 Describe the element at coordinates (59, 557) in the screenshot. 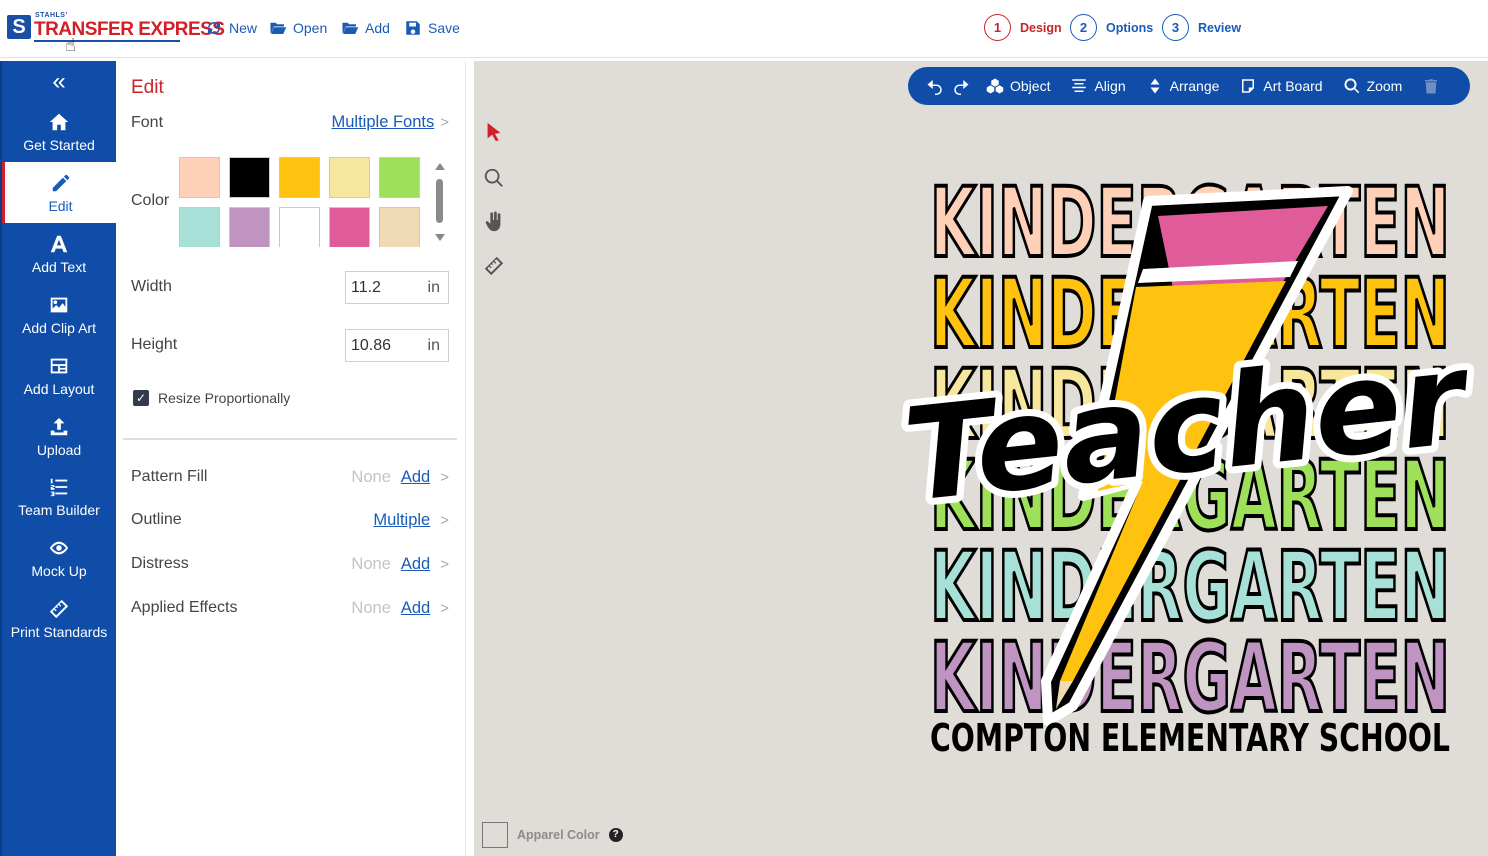

I see `sidebar-item-mock-up: Mock Up` at that location.